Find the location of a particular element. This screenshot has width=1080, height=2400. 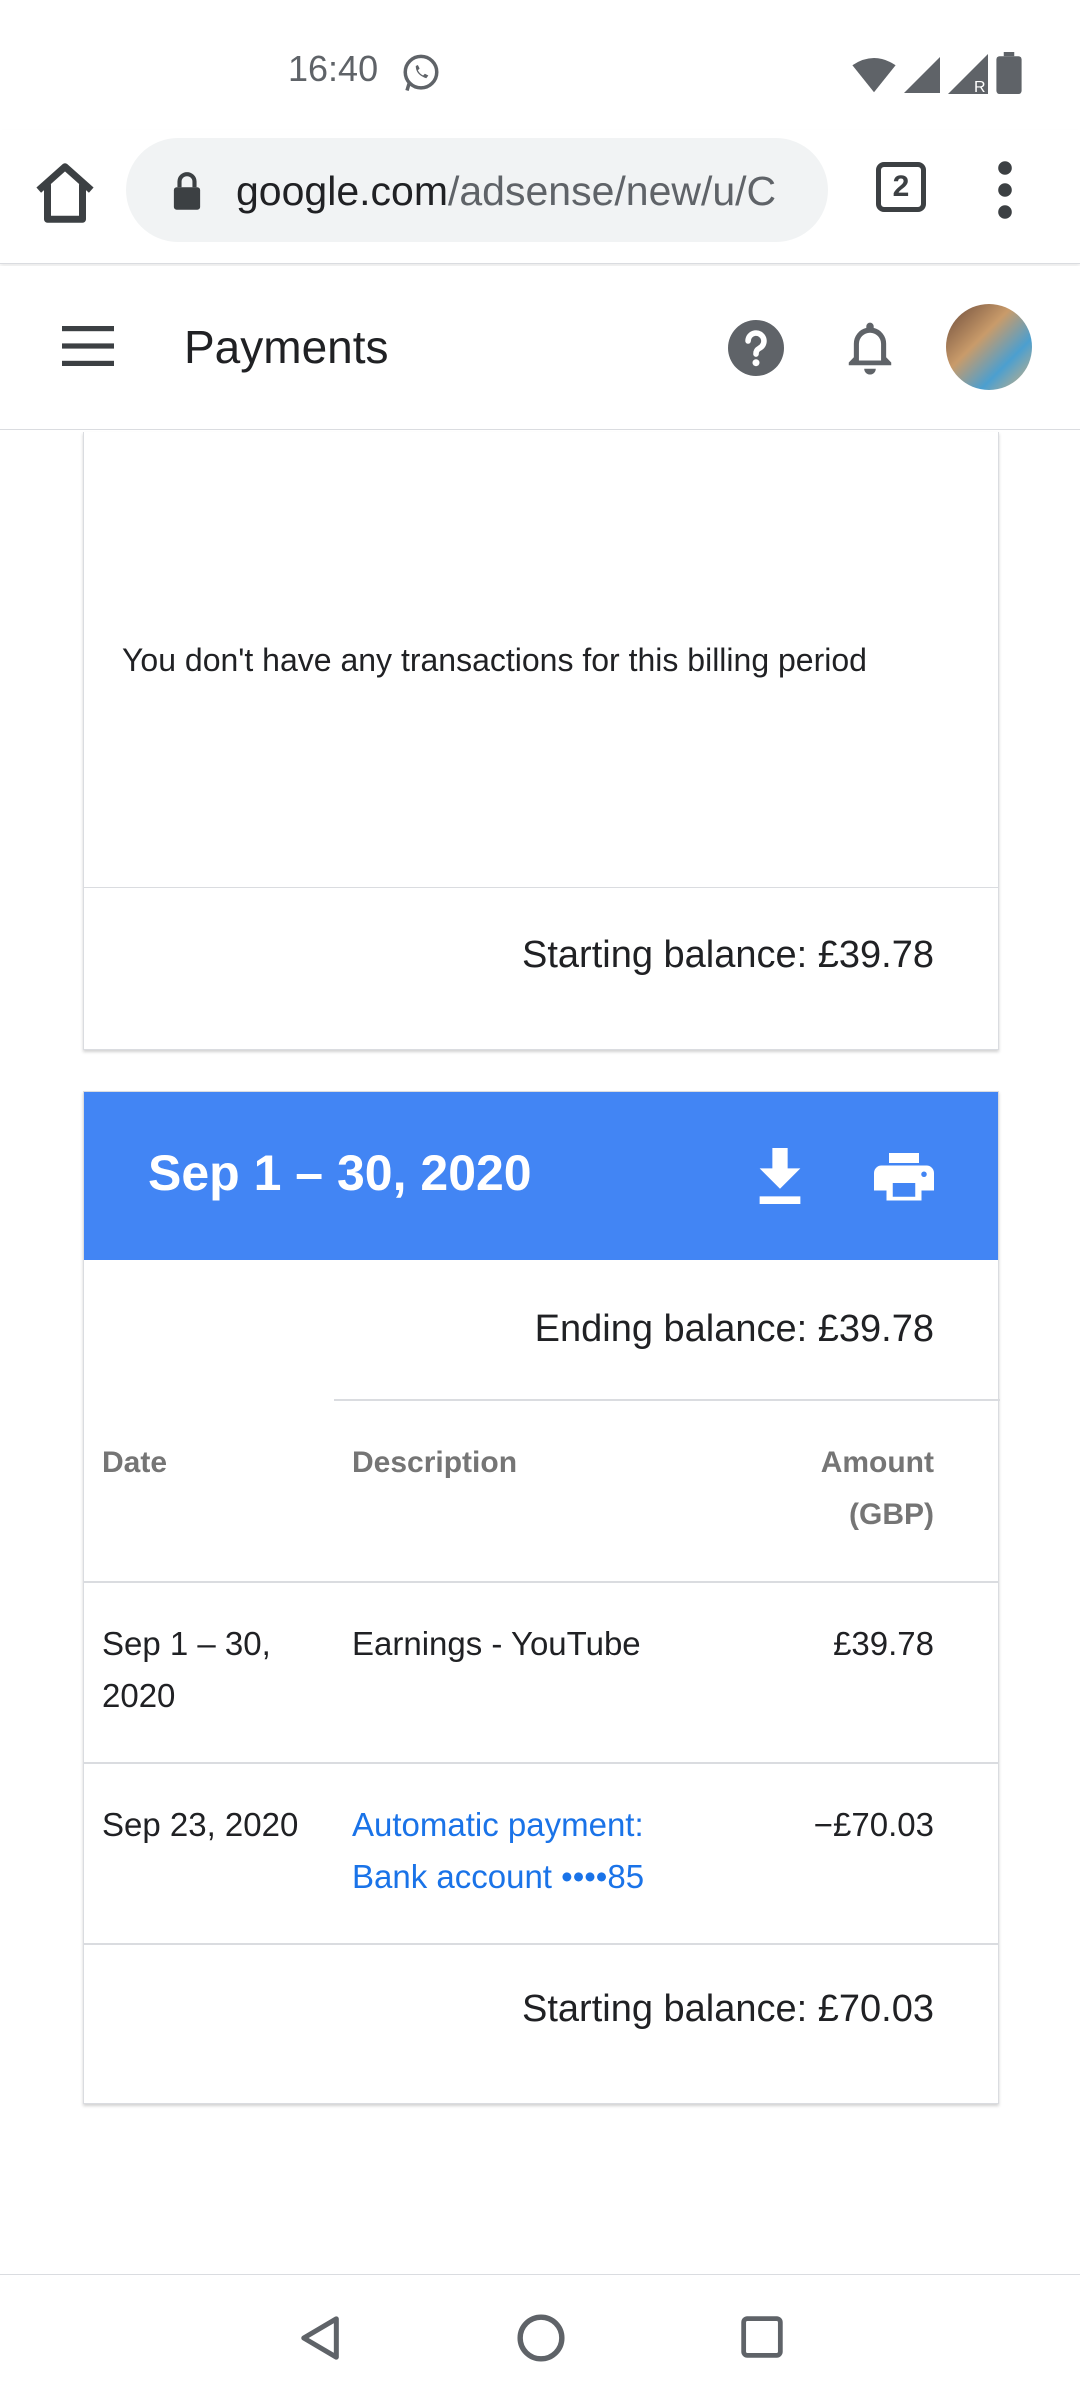

home-circle-icon is located at coordinates (541, 2338).